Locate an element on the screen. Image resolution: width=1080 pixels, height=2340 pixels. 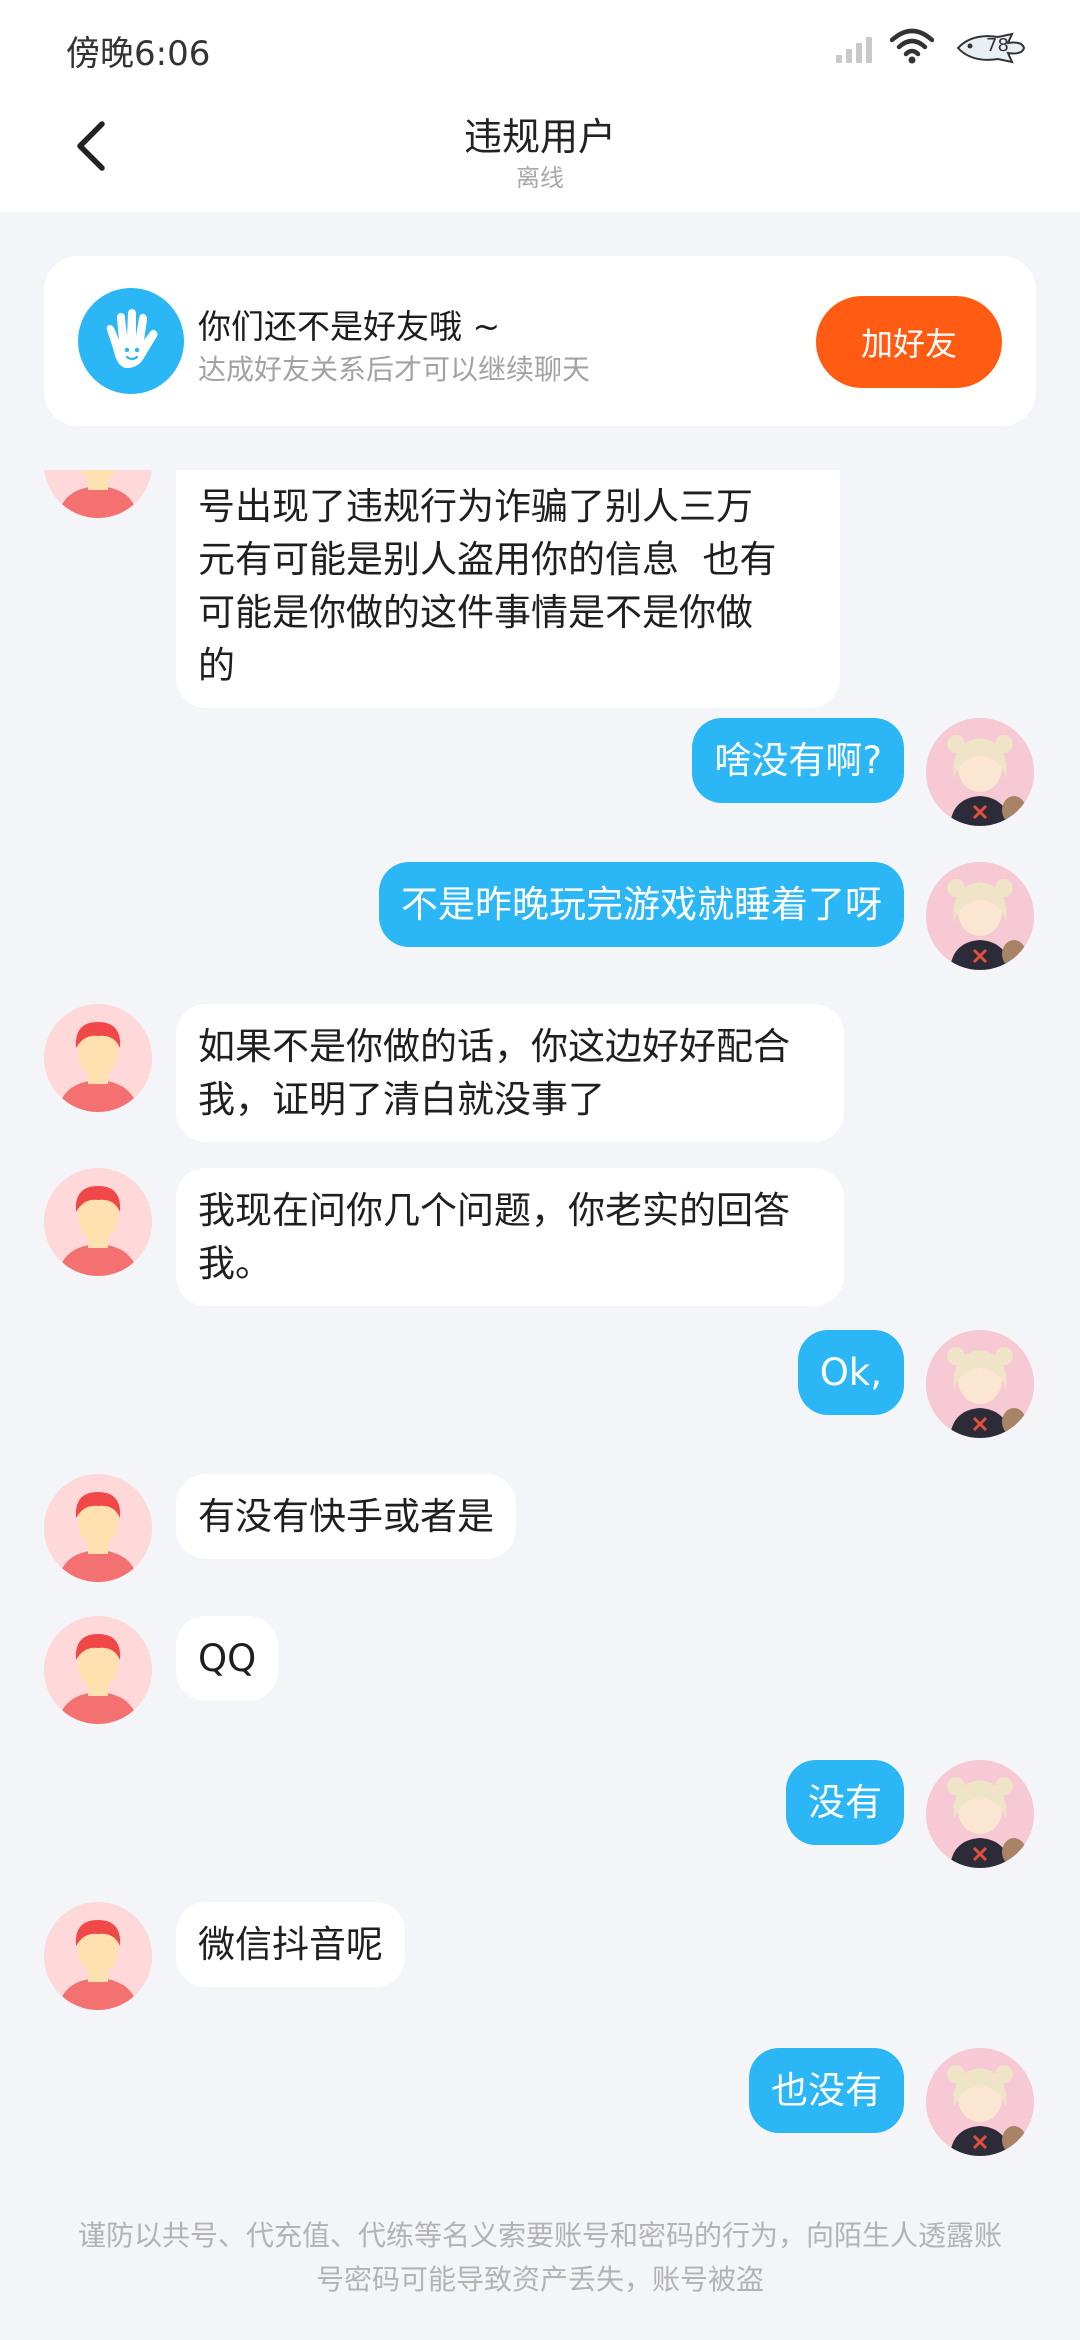
wifi-icon is located at coordinates (912, 48).